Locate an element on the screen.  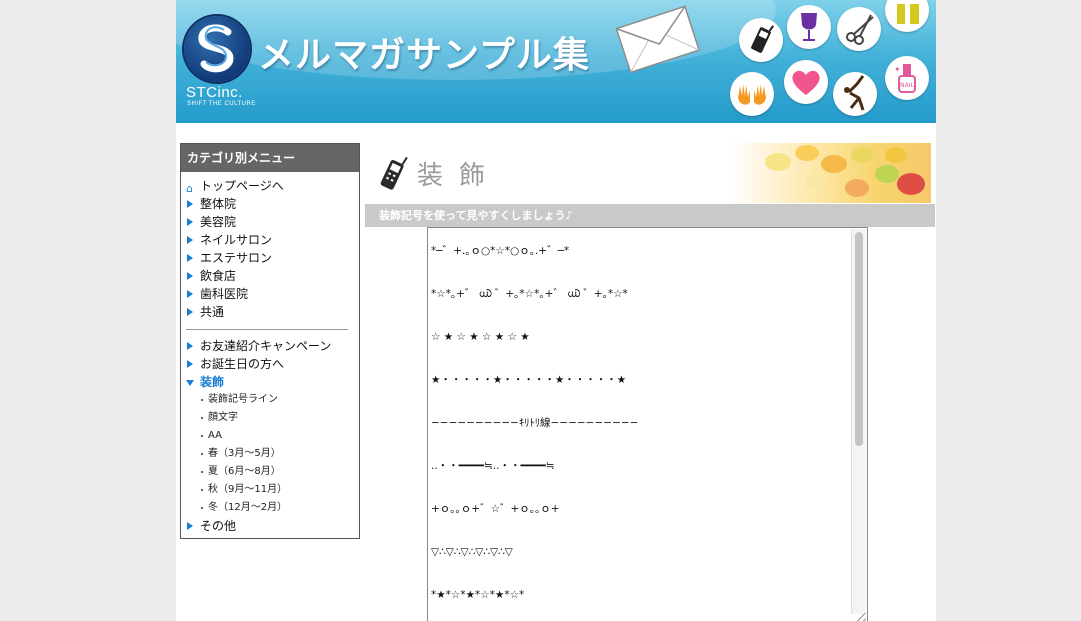
submenu-item-autumn: 秋（9月〜11月） is located at coordinates (270, 490).